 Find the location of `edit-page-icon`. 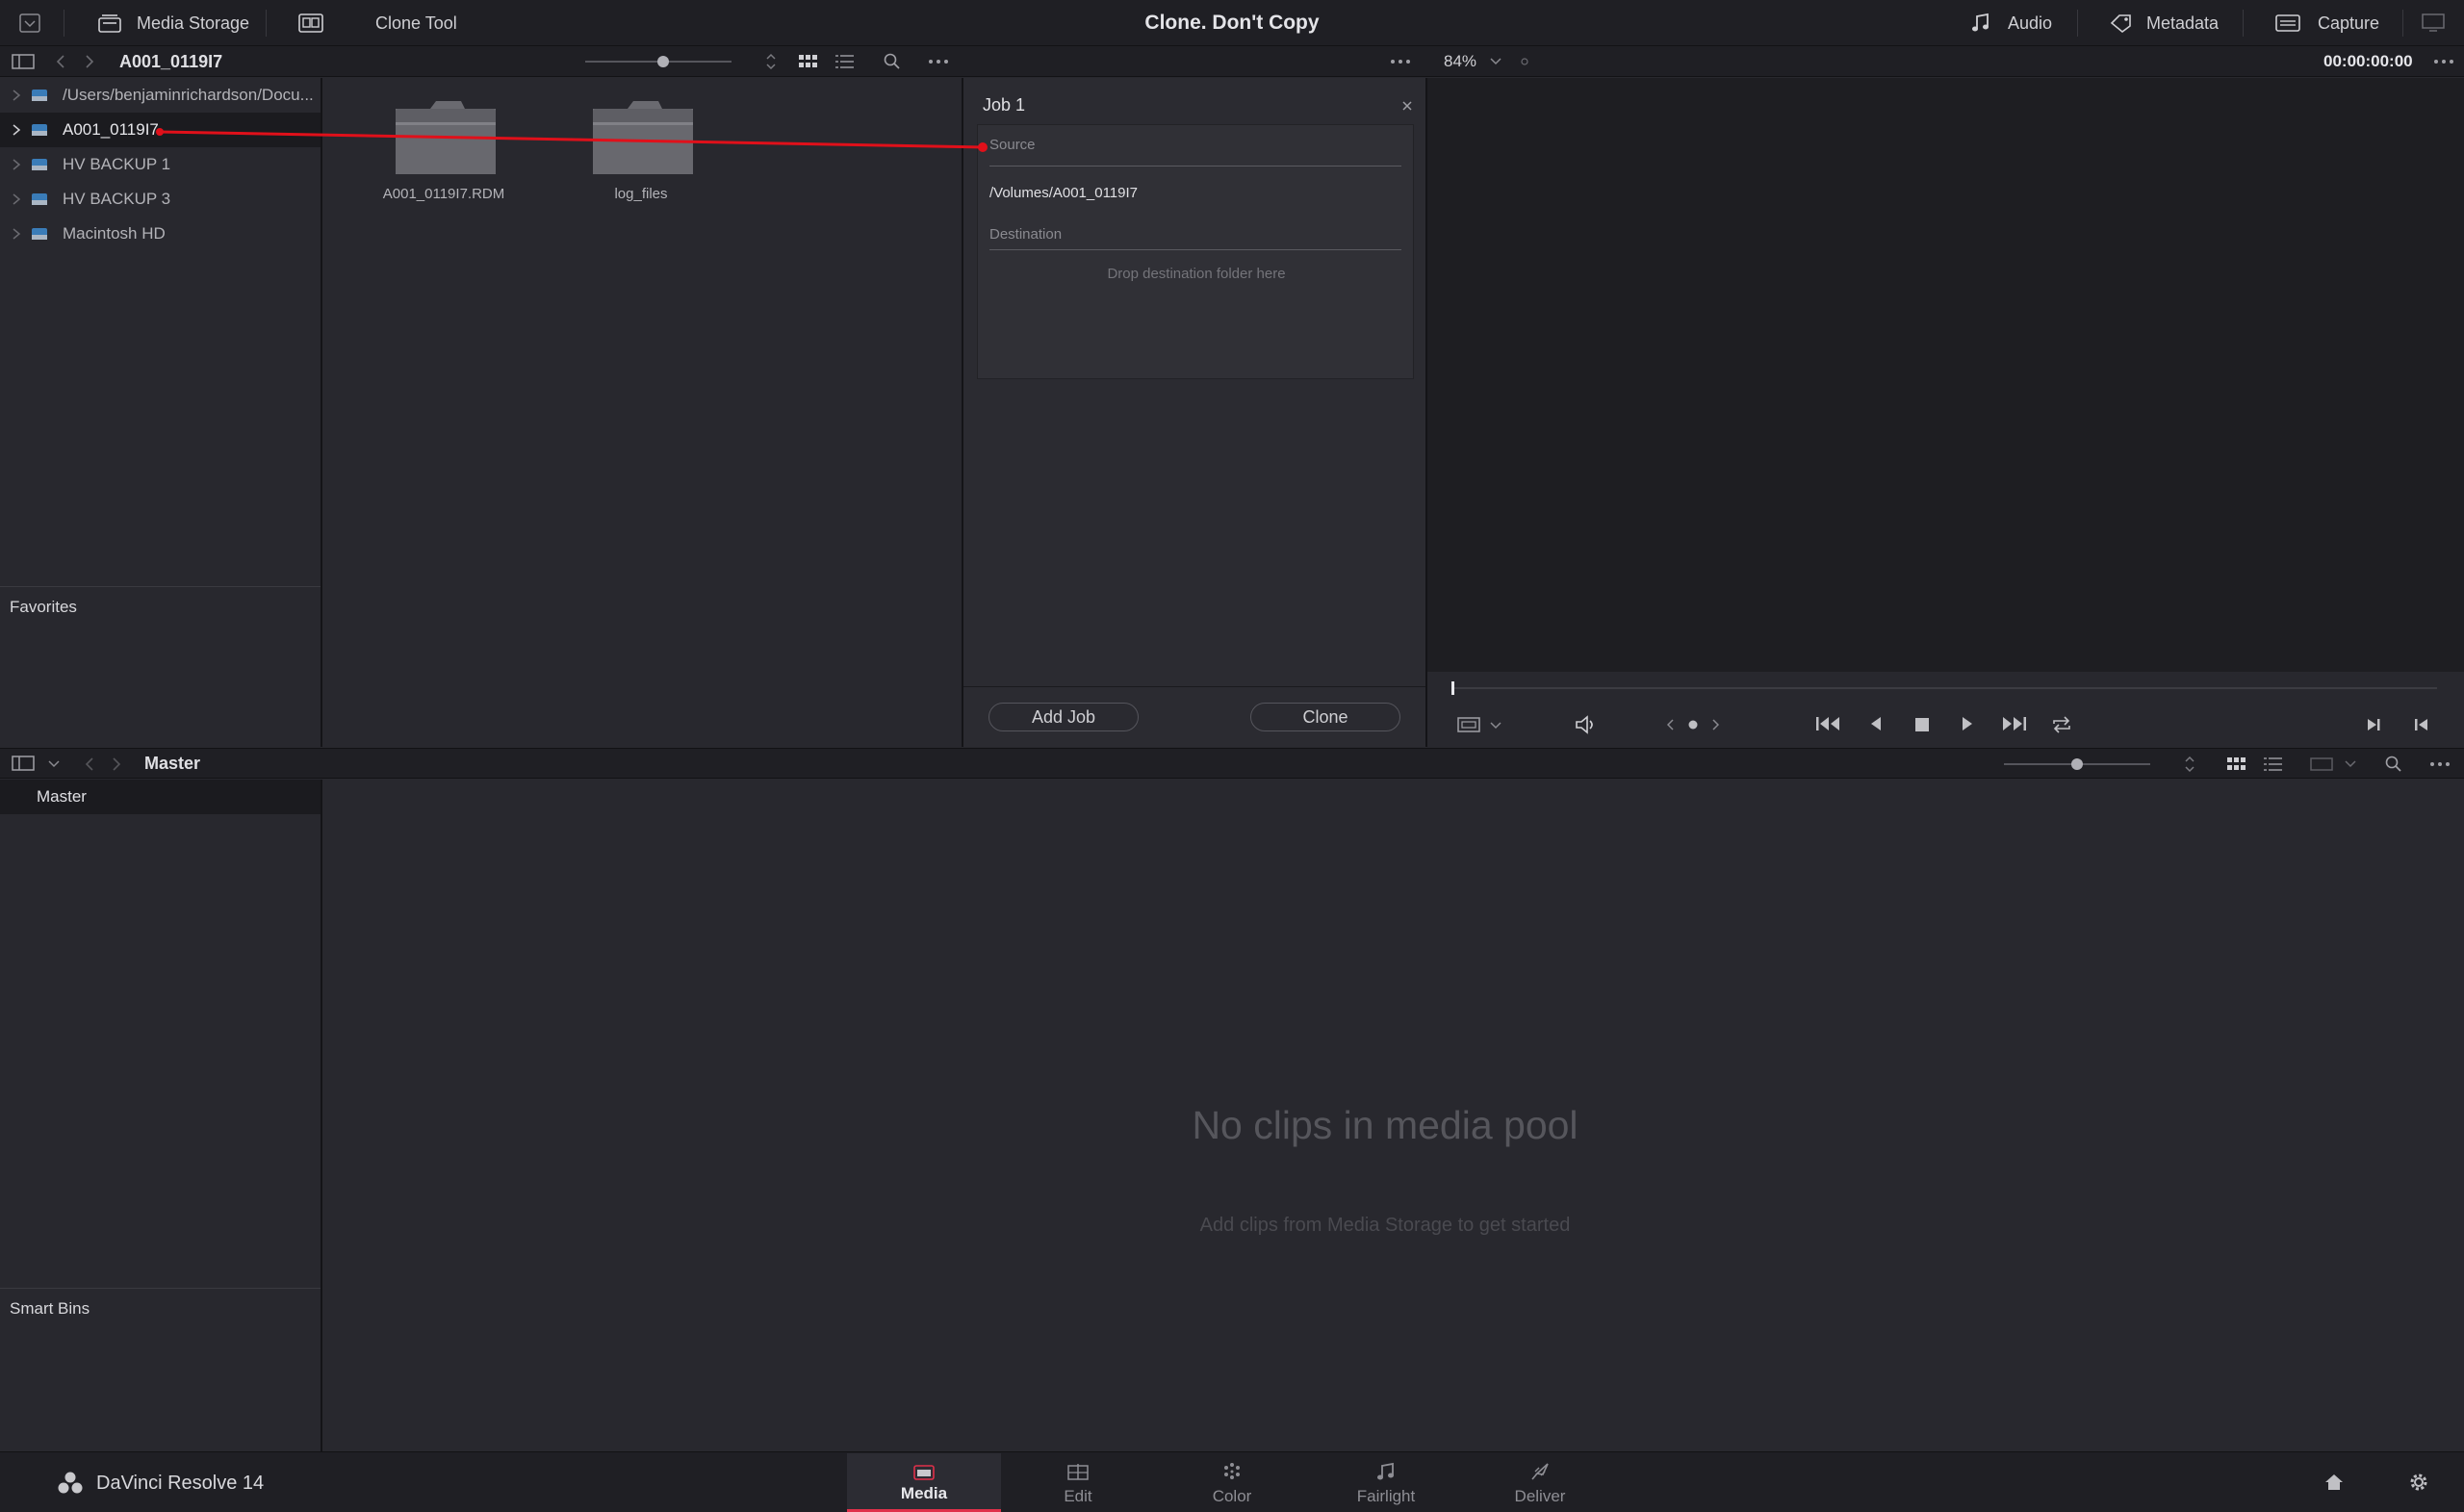

edit-page-icon is located at coordinates (1078, 1471).